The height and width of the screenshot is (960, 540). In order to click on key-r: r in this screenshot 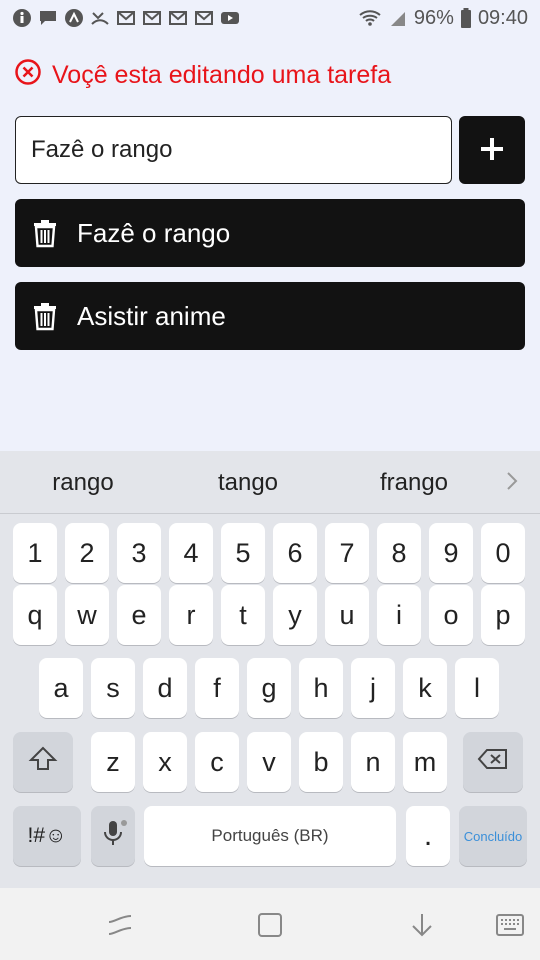, I will do `click(191, 615)`.